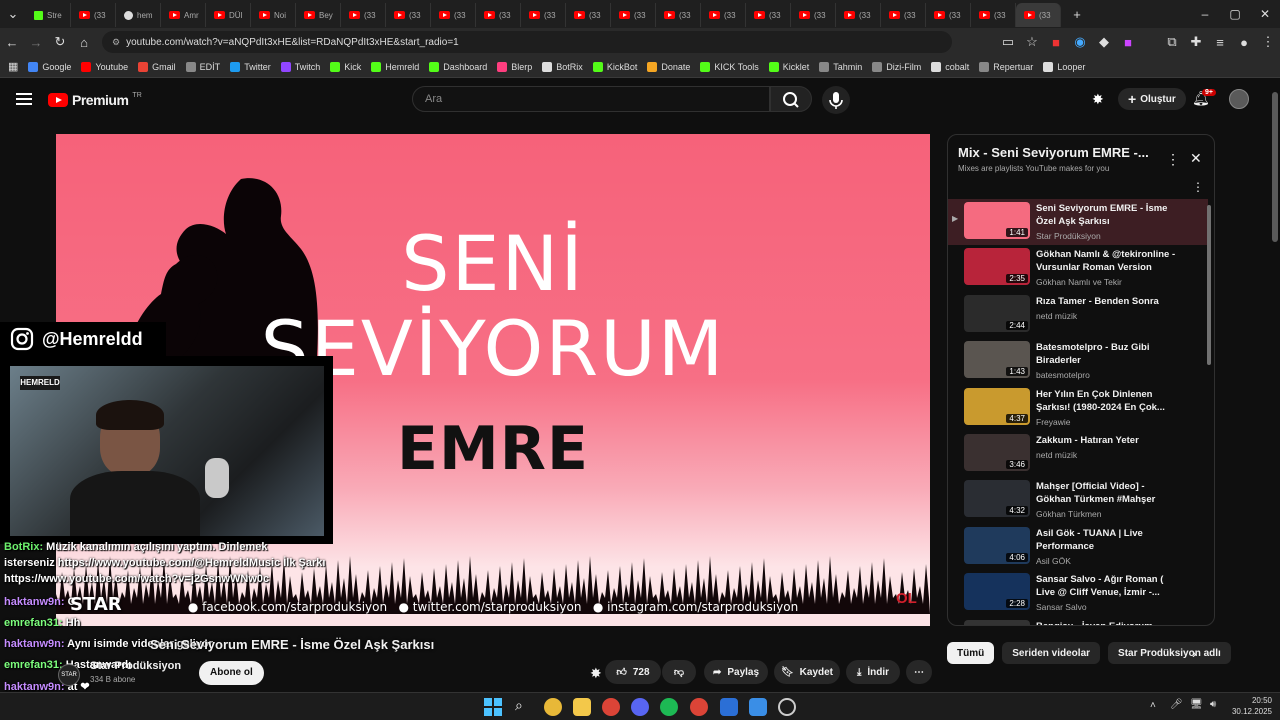  I want to click on filter-chip: Seriden videolar, so click(1051, 653).